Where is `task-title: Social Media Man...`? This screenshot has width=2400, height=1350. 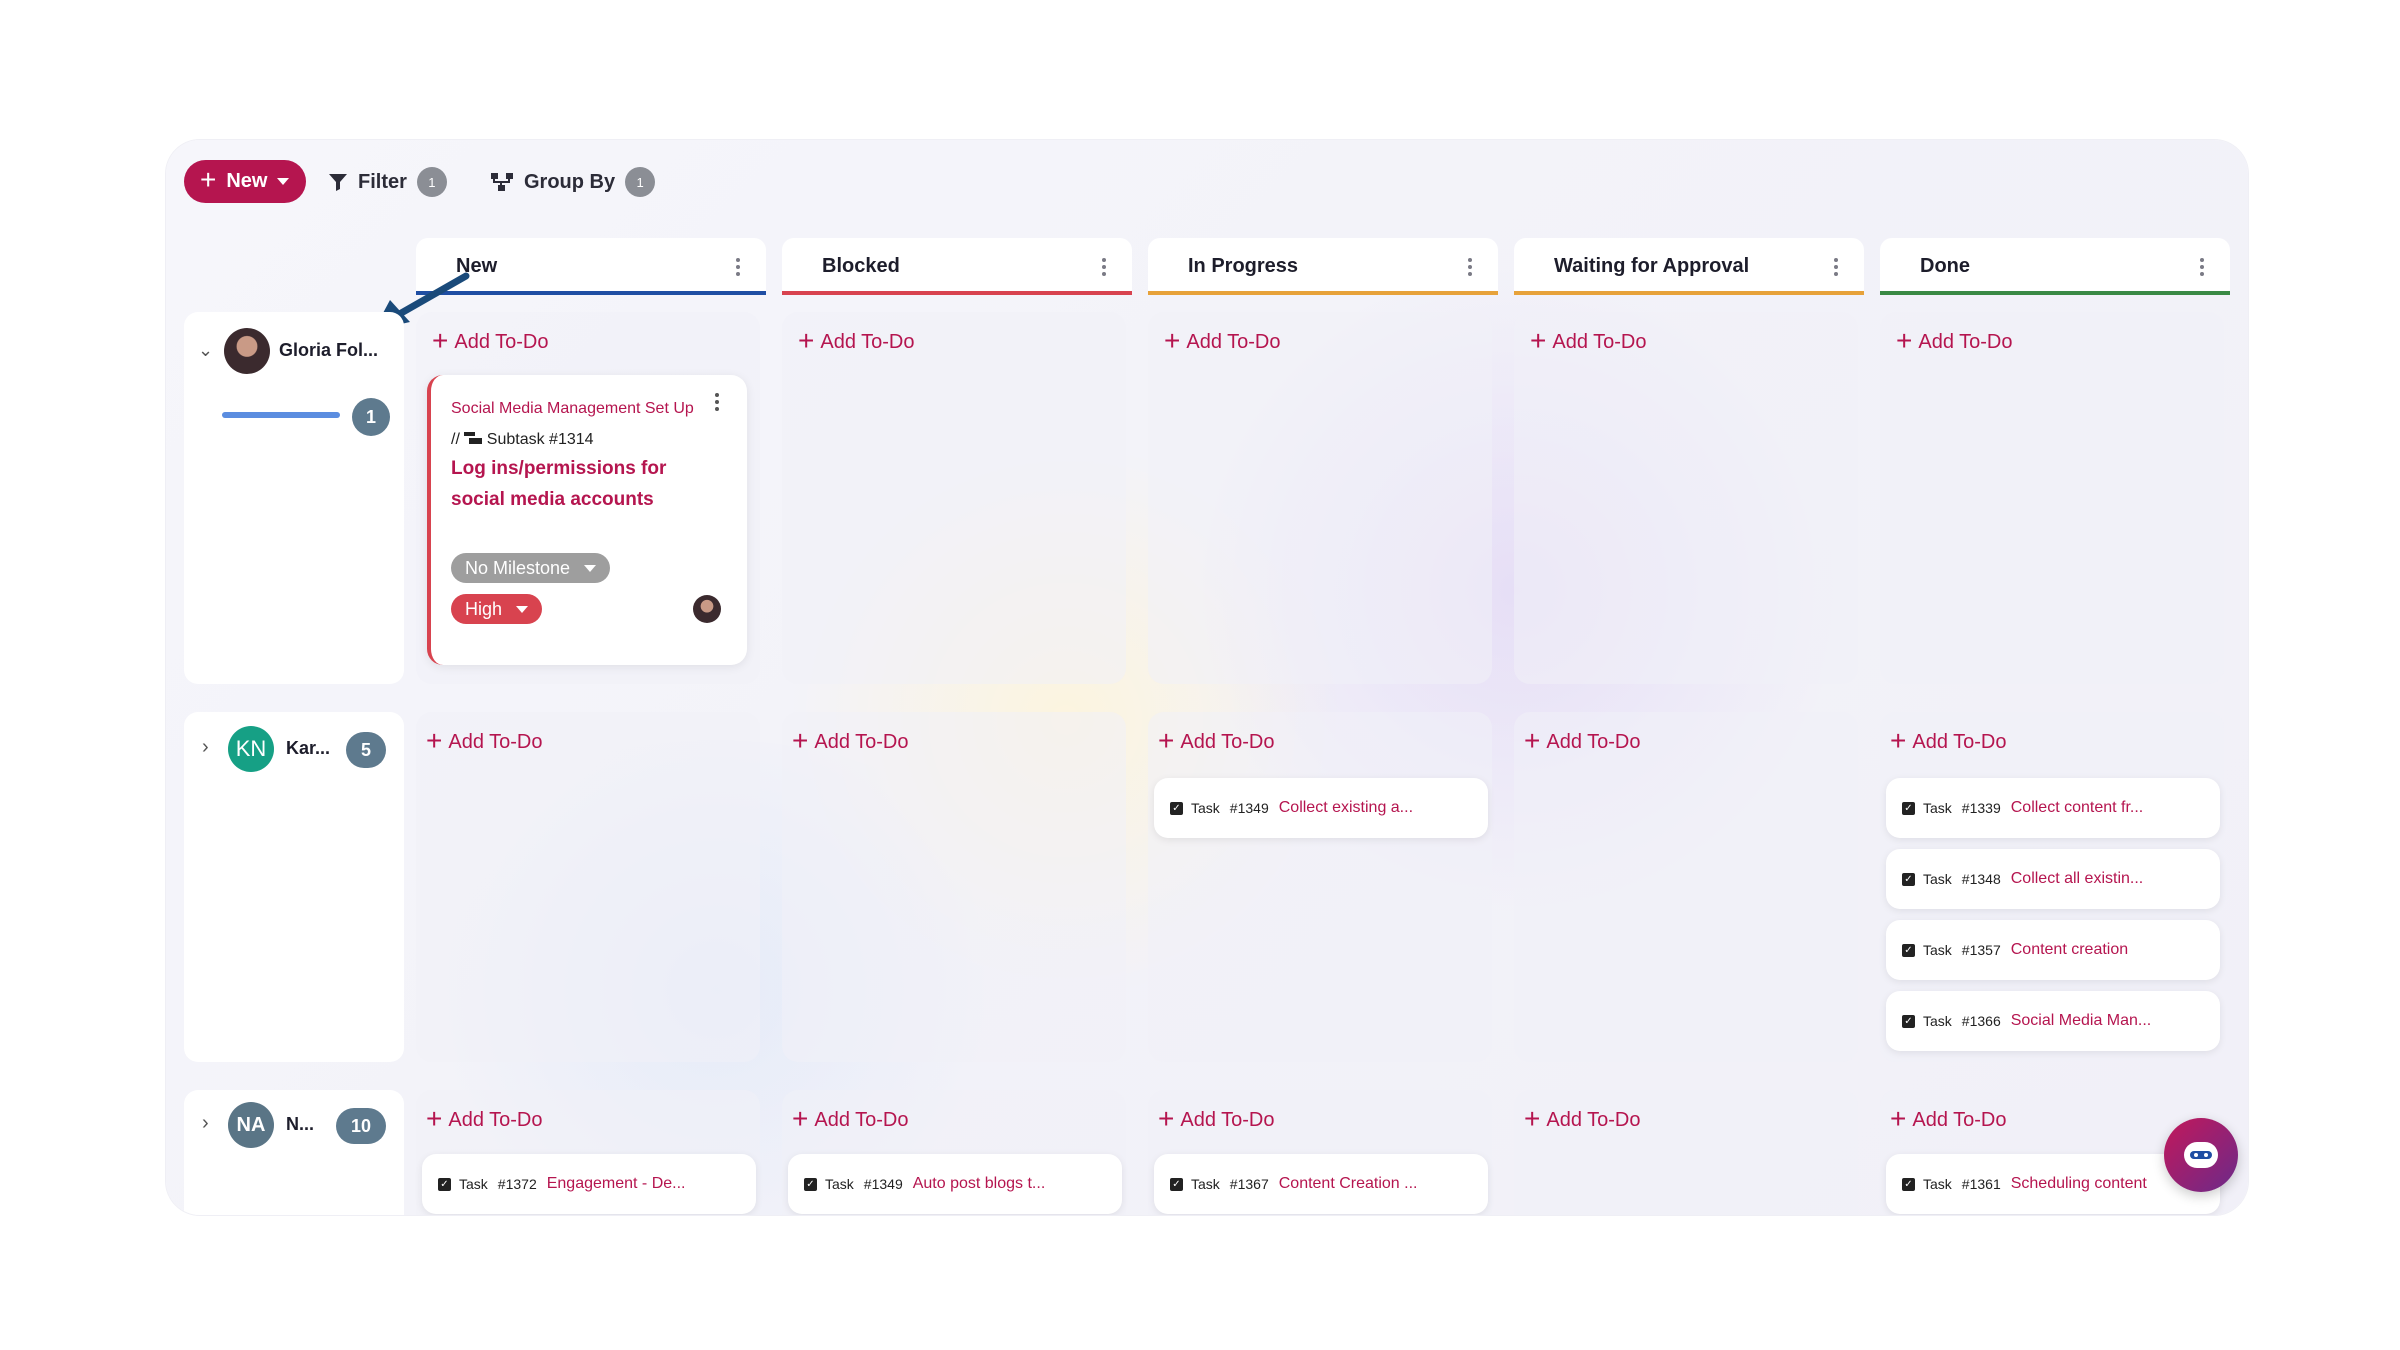
task-title: Social Media Man... is located at coordinates (2081, 1021).